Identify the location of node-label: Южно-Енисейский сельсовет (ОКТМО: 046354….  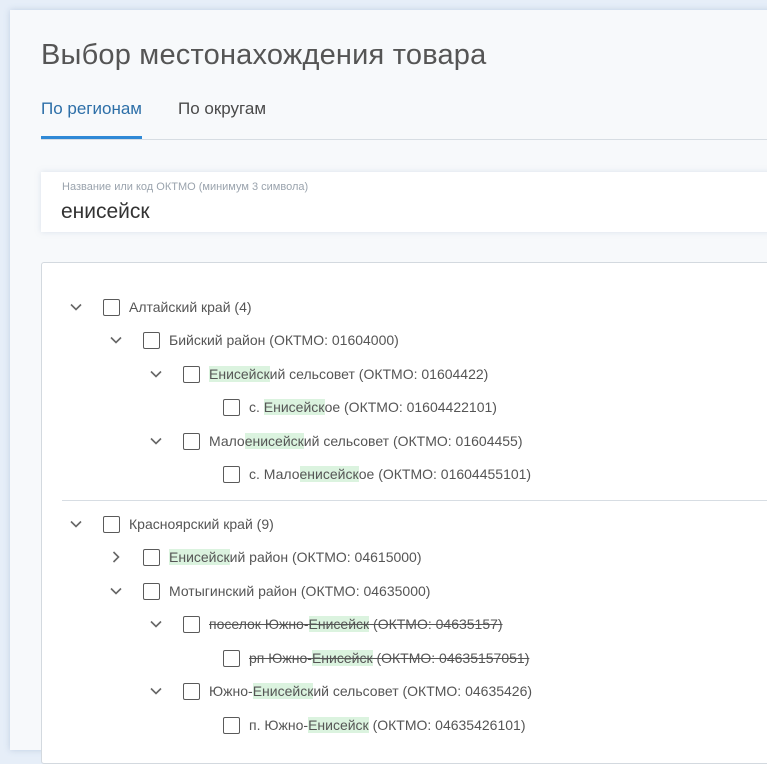
(371, 691).